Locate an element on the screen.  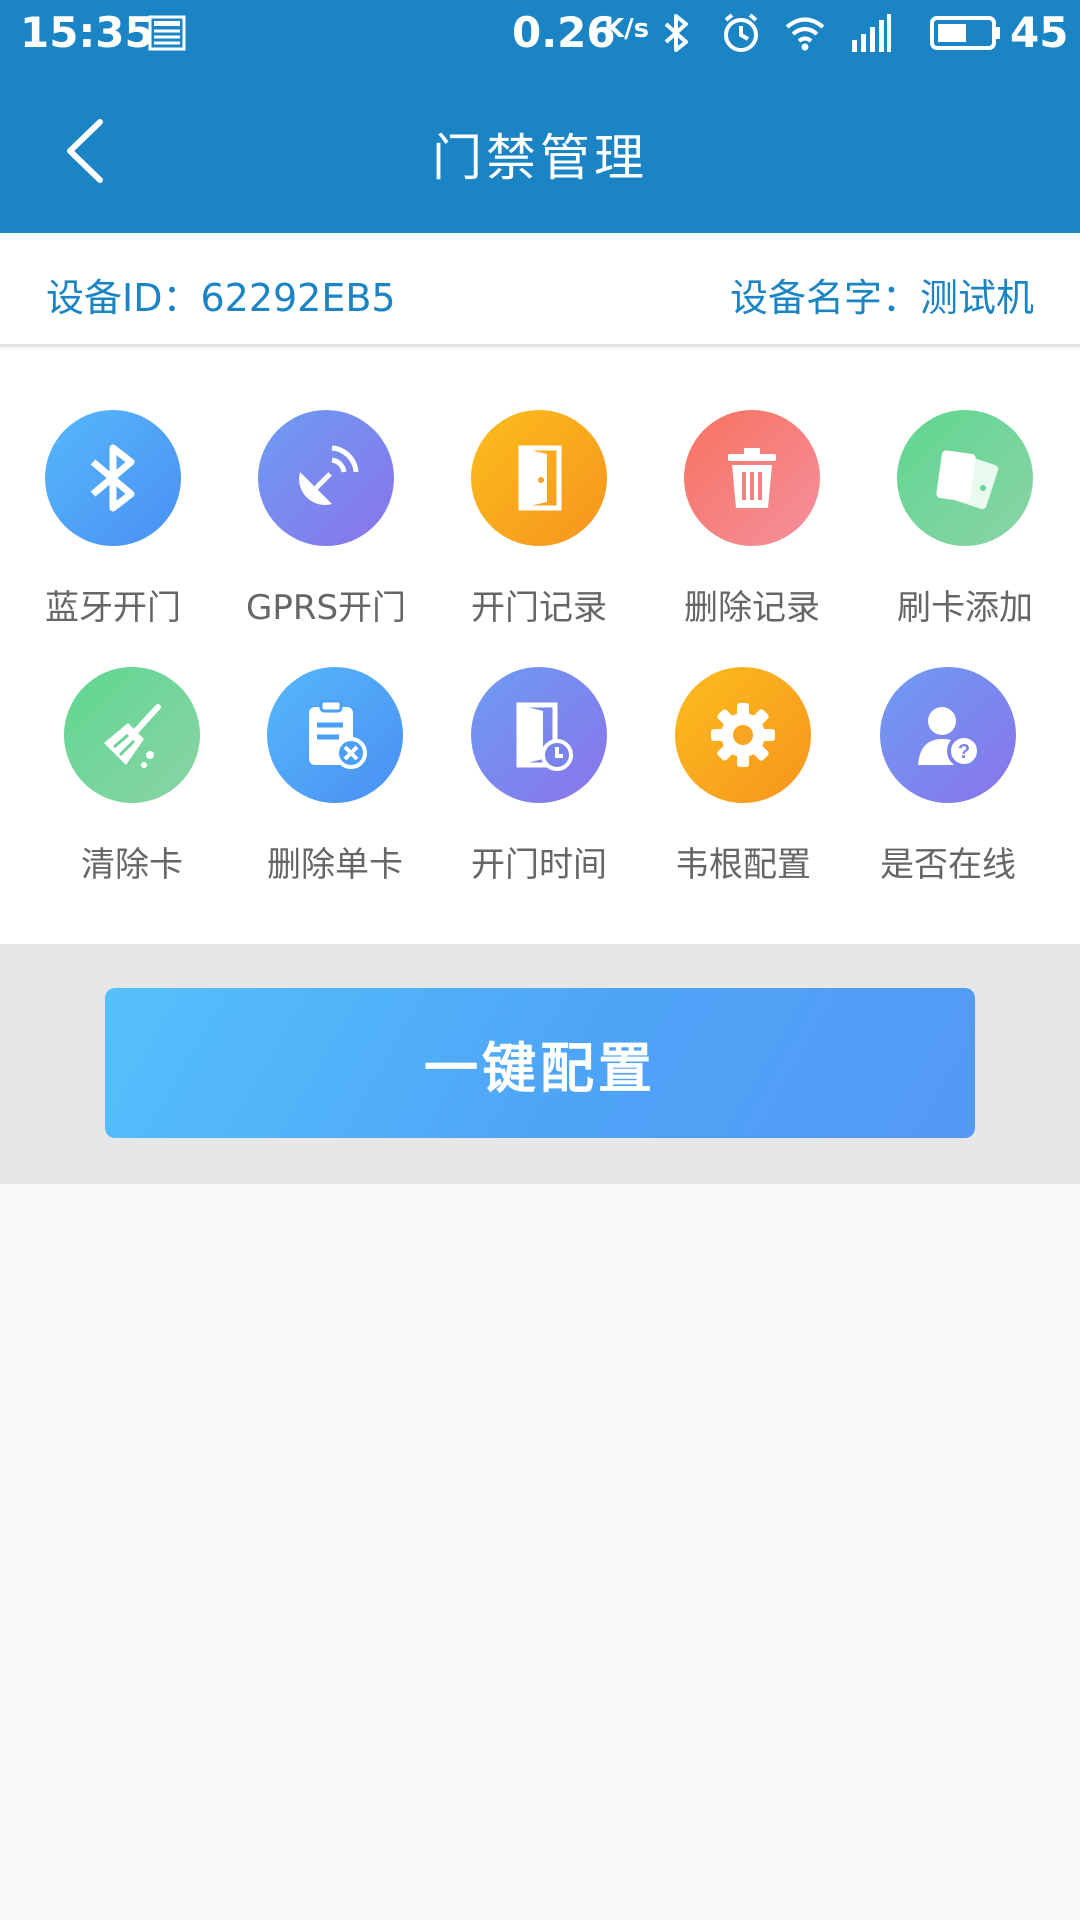
door-clock-icon is located at coordinates (539, 735).